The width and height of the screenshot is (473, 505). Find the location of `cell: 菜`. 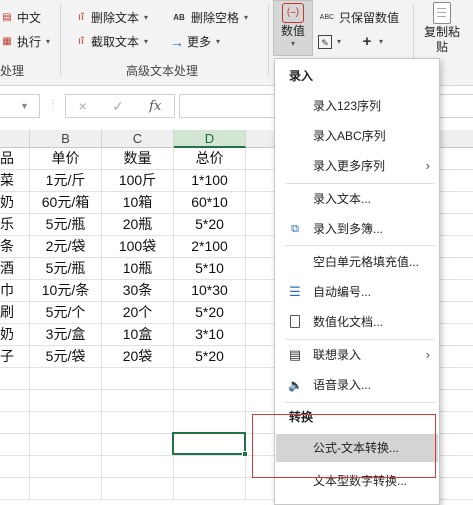

cell: 菜 is located at coordinates (15, 181).